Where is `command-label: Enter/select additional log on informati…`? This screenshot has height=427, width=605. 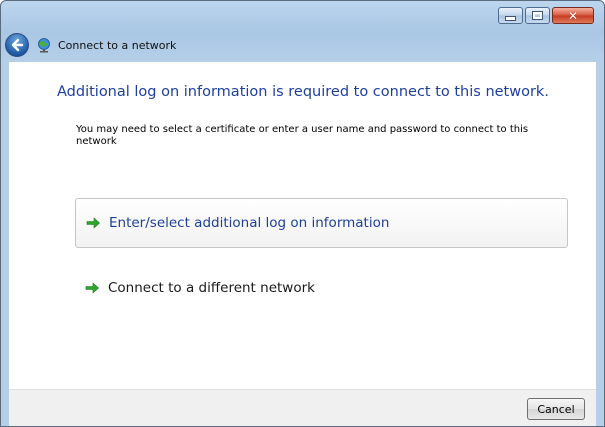
command-label: Enter/select additional log on informati… is located at coordinates (249, 223).